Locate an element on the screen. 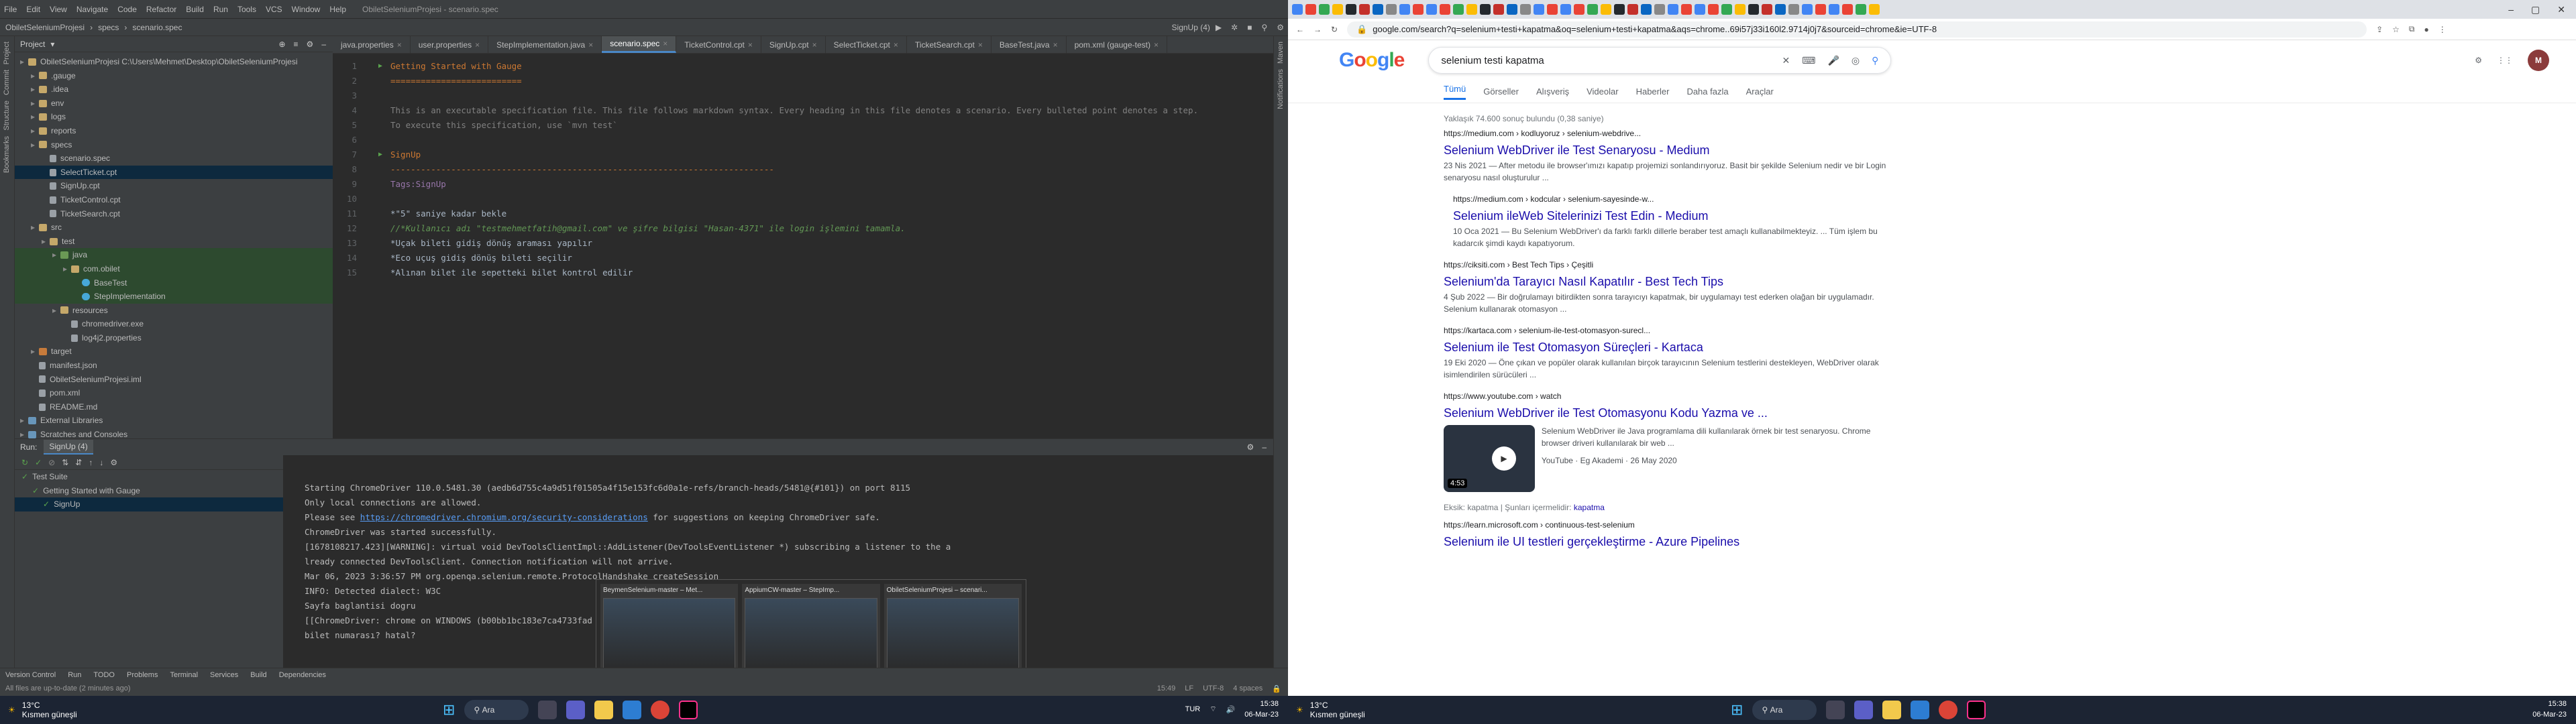 Image resolution: width=2576 pixels, height=724 pixels. chrome-icon is located at coordinates (660, 710).